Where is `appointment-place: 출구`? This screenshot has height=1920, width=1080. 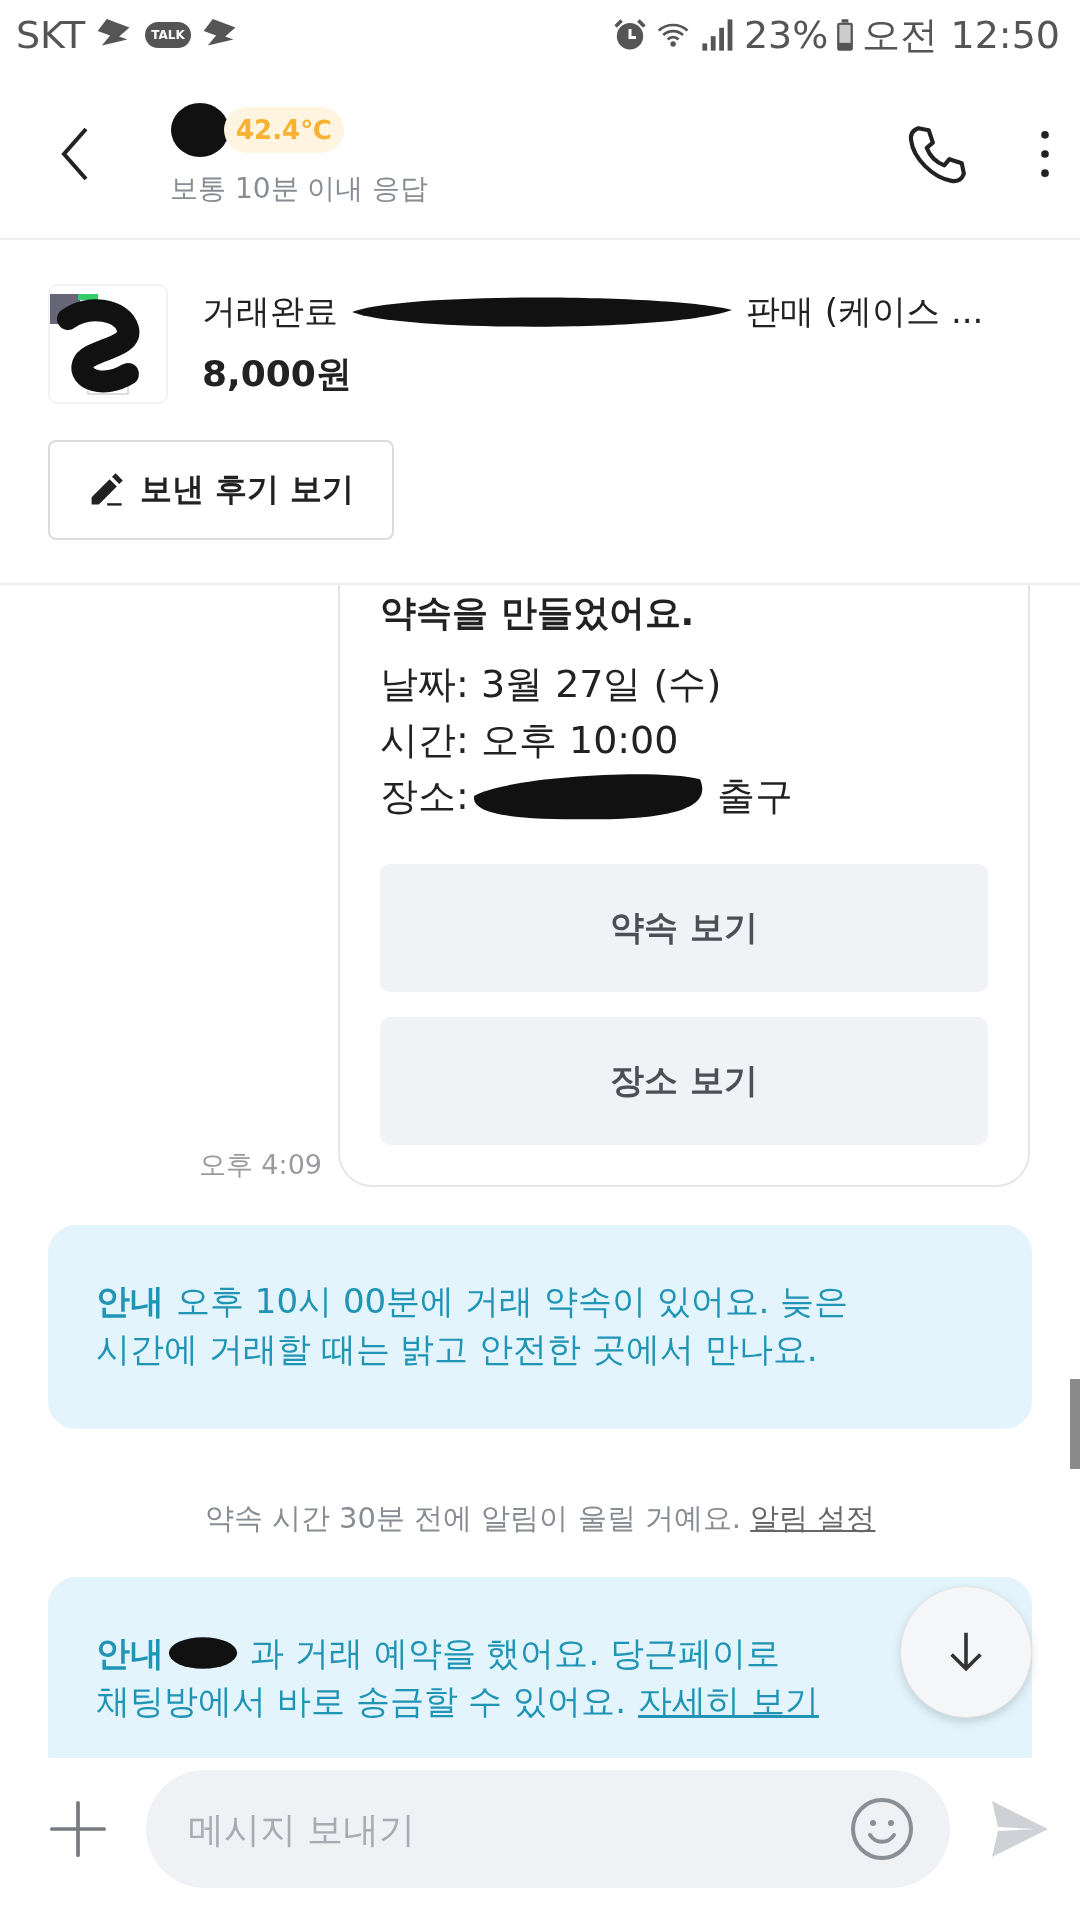 appointment-place: 출구 is located at coordinates (754, 796).